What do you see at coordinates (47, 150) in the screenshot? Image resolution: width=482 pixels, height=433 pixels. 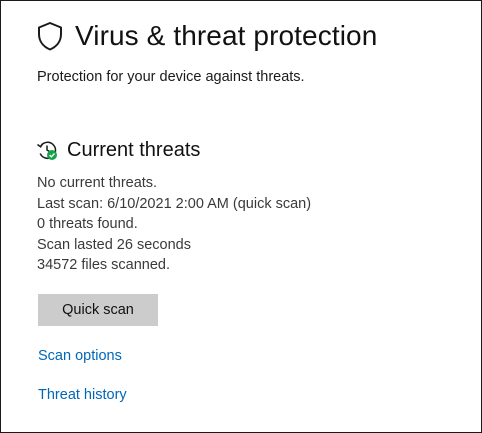 I see `clock-refresh-check-icon` at bounding box center [47, 150].